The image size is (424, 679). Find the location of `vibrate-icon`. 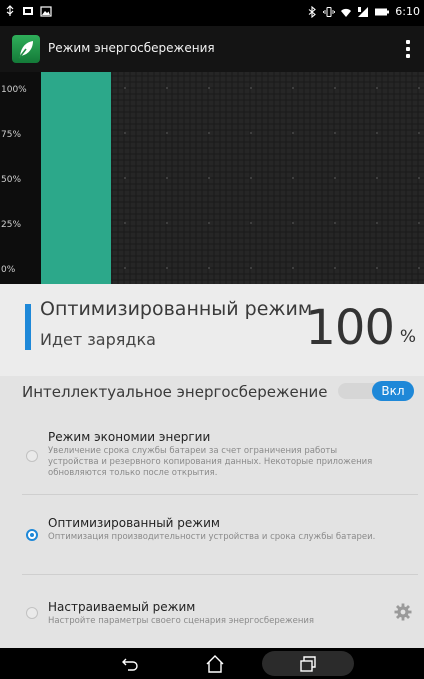

vibrate-icon is located at coordinates (329, 12).